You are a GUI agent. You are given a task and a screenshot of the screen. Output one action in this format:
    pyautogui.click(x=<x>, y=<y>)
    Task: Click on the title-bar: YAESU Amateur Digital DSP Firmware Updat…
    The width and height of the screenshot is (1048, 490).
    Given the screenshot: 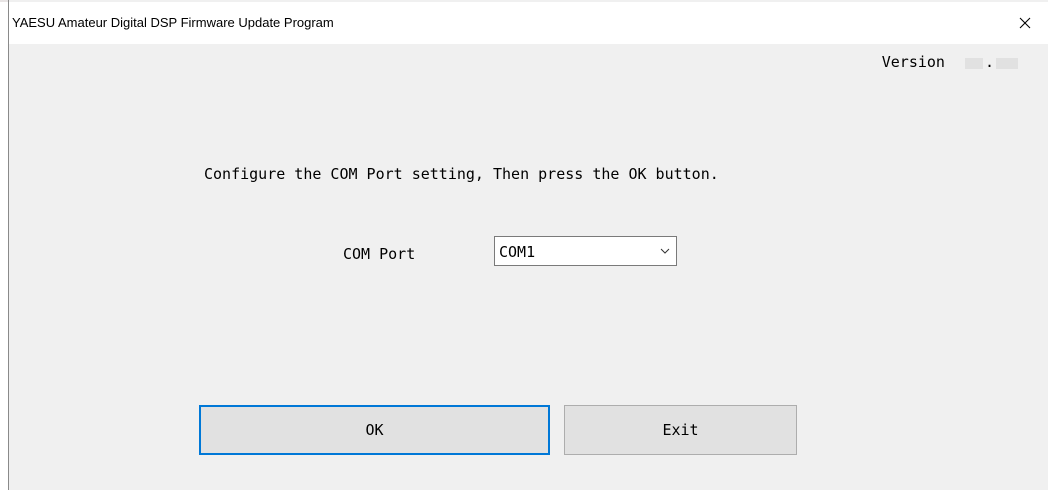 What is the action you would take?
    pyautogui.click(x=528, y=23)
    